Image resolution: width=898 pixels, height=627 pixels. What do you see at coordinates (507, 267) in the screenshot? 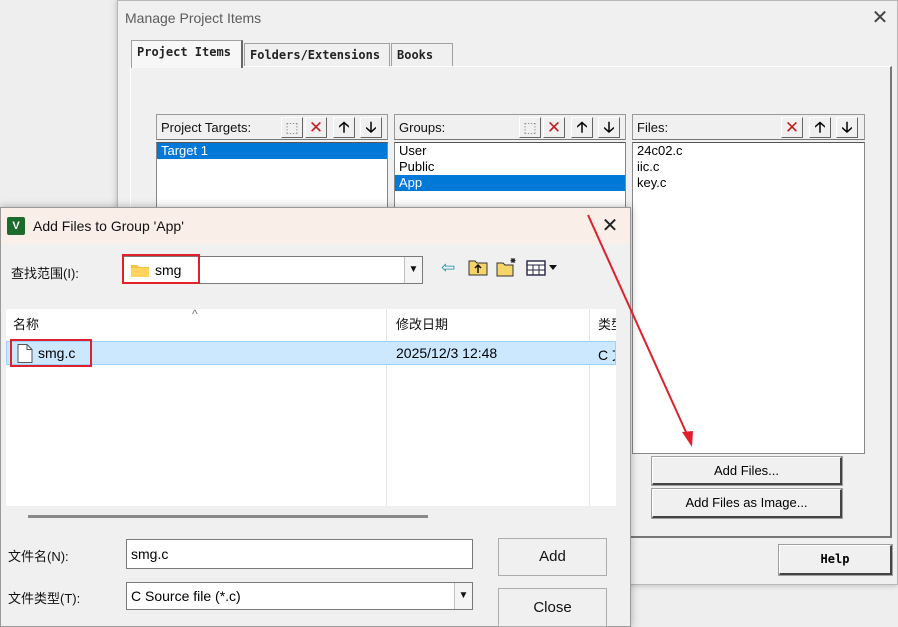
I see `new-folder-icon` at bounding box center [507, 267].